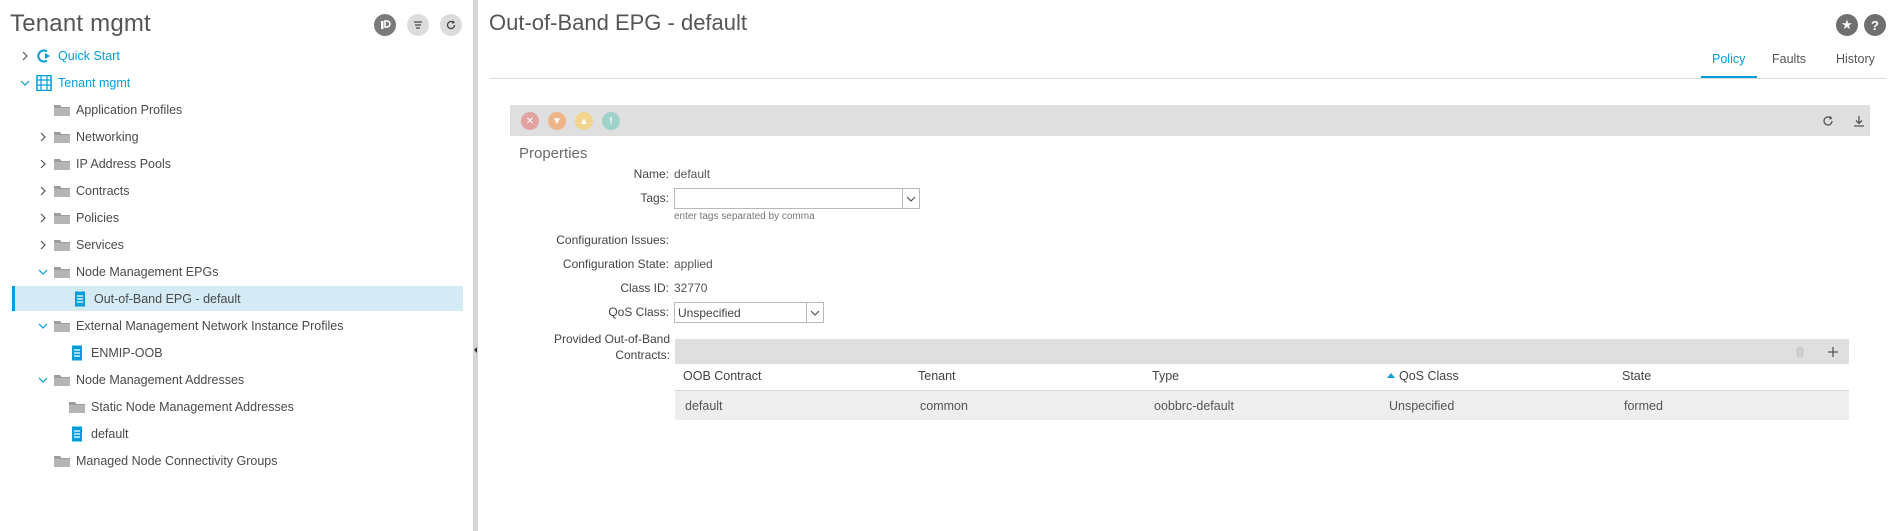 This screenshot has width=1898, height=531. What do you see at coordinates (1429, 376) in the screenshot?
I see `column-header-label: QoS Class` at bounding box center [1429, 376].